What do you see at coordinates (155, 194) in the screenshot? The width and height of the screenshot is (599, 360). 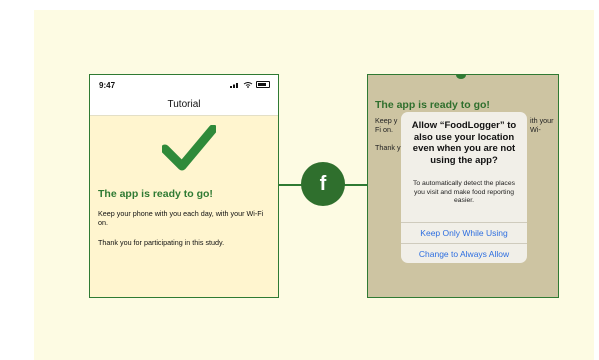 I see `ready-heading: The app is ready to go!` at bounding box center [155, 194].